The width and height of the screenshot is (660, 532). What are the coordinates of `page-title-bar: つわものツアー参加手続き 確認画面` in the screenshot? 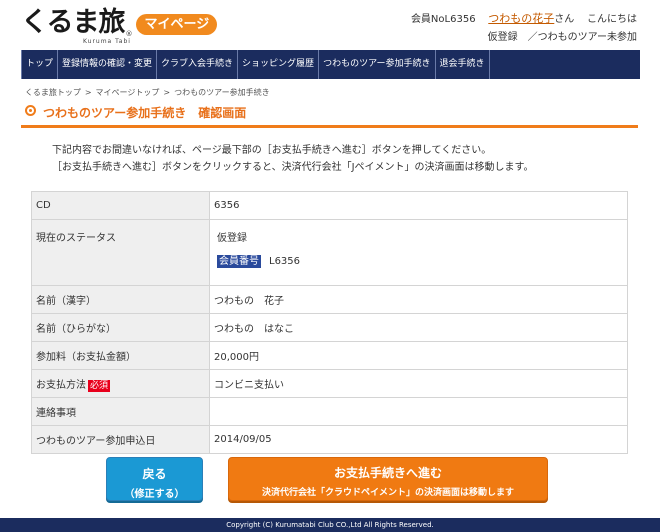 It's located at (329, 113).